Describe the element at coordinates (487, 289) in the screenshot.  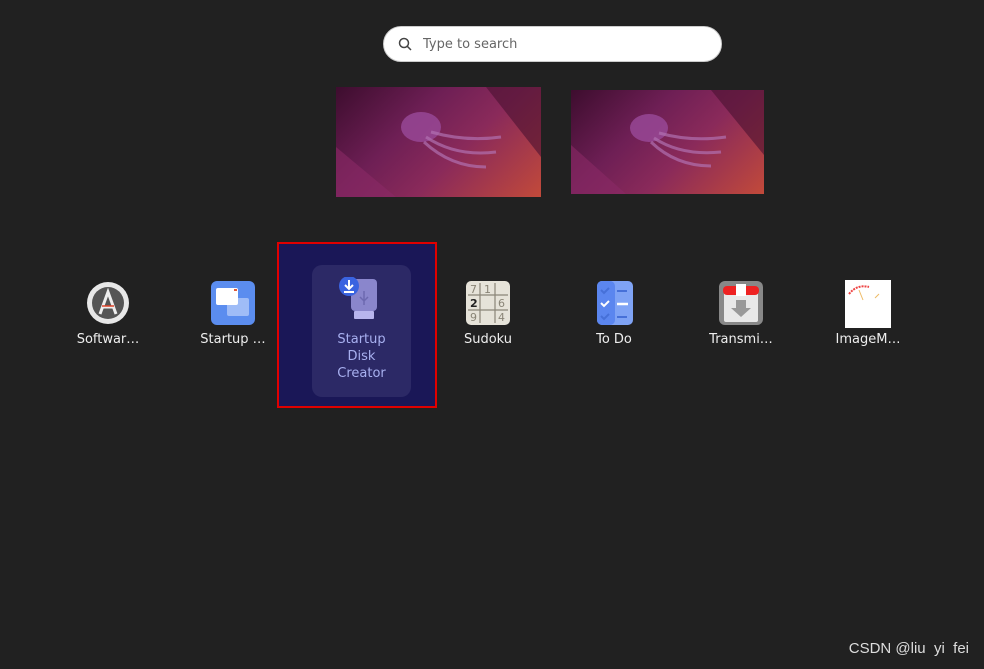
I see `svg-text: 1` at that location.